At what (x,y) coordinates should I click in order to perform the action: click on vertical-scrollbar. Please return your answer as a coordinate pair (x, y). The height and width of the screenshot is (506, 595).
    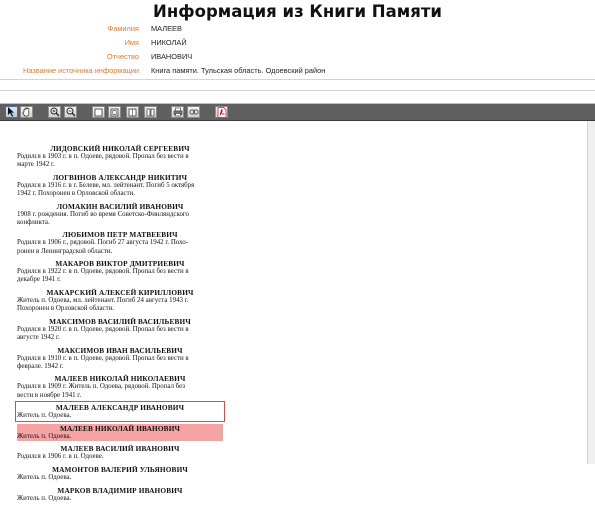
    Looking at the image, I should click on (591, 292).